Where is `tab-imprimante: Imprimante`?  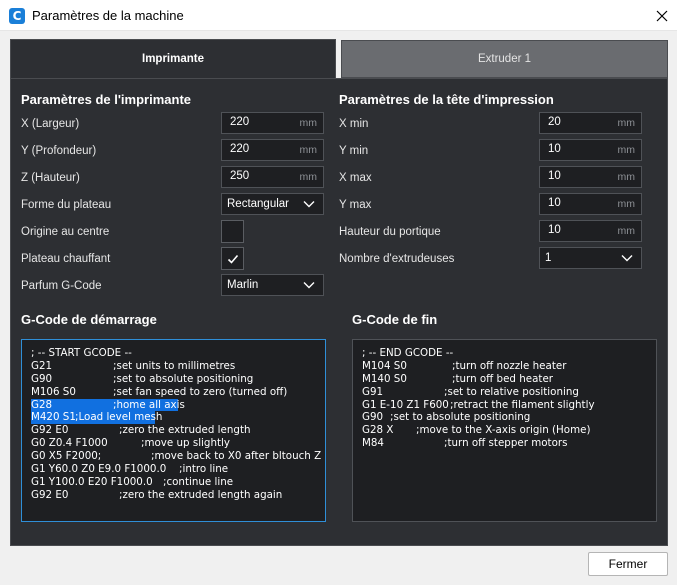
tab-imprimante: Imprimante is located at coordinates (173, 58).